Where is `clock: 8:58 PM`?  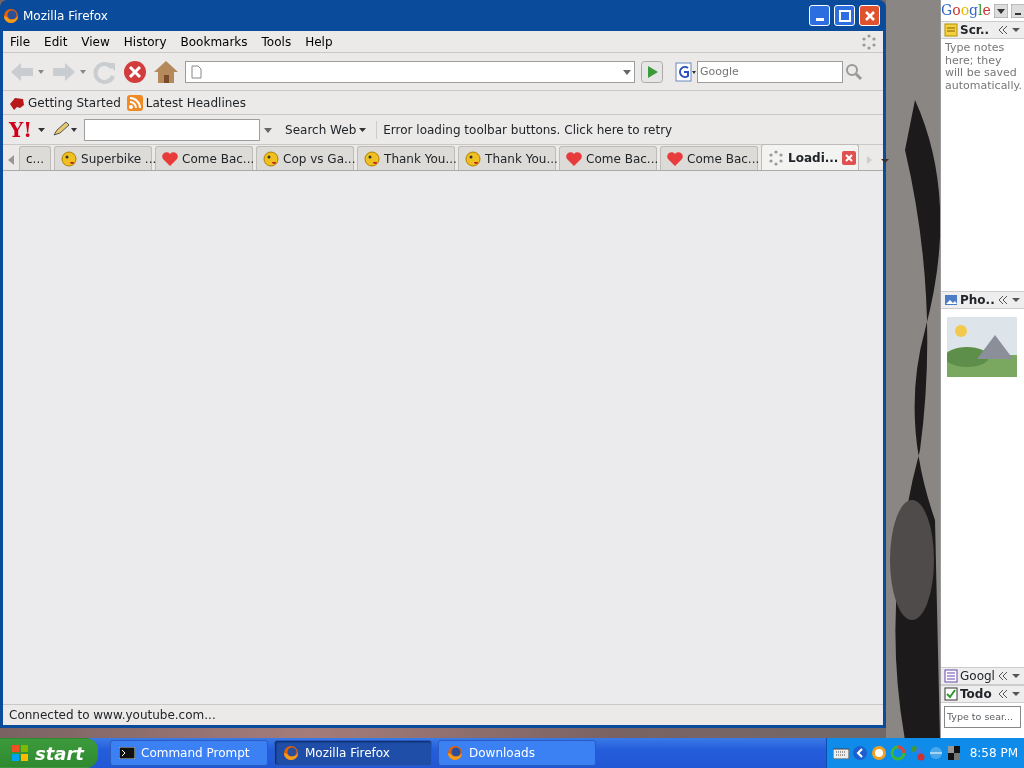 clock: 8:58 PM is located at coordinates (993, 753).